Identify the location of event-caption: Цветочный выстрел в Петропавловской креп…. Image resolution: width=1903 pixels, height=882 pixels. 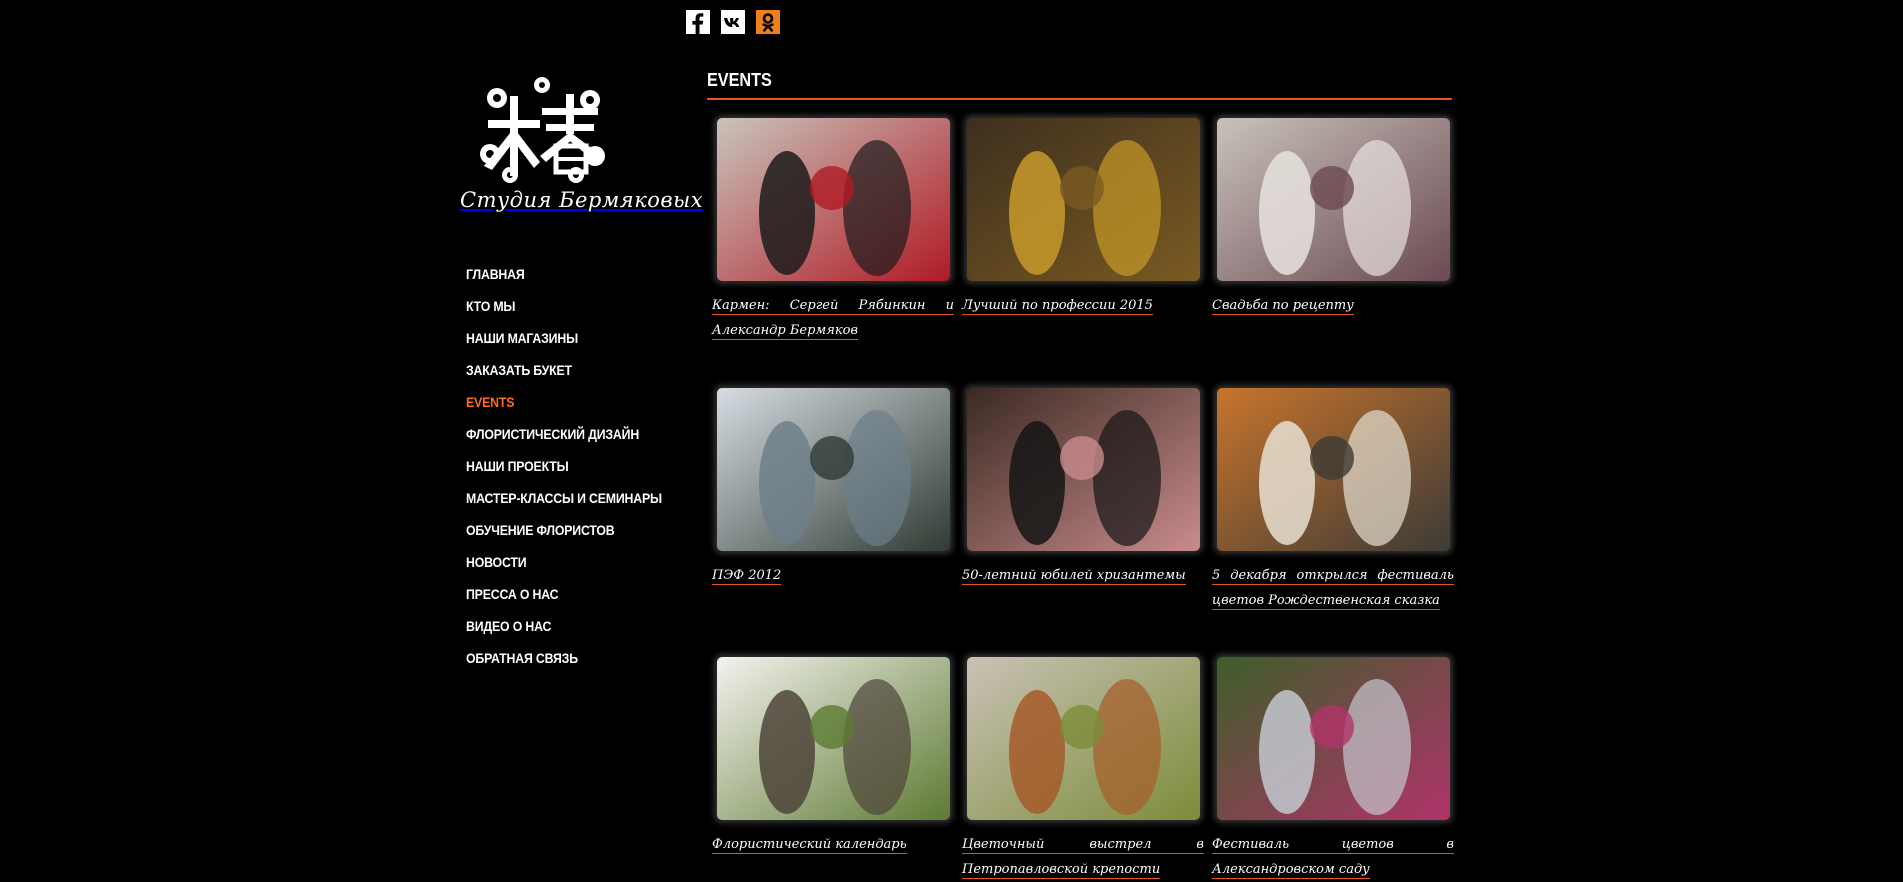
(1083, 857).